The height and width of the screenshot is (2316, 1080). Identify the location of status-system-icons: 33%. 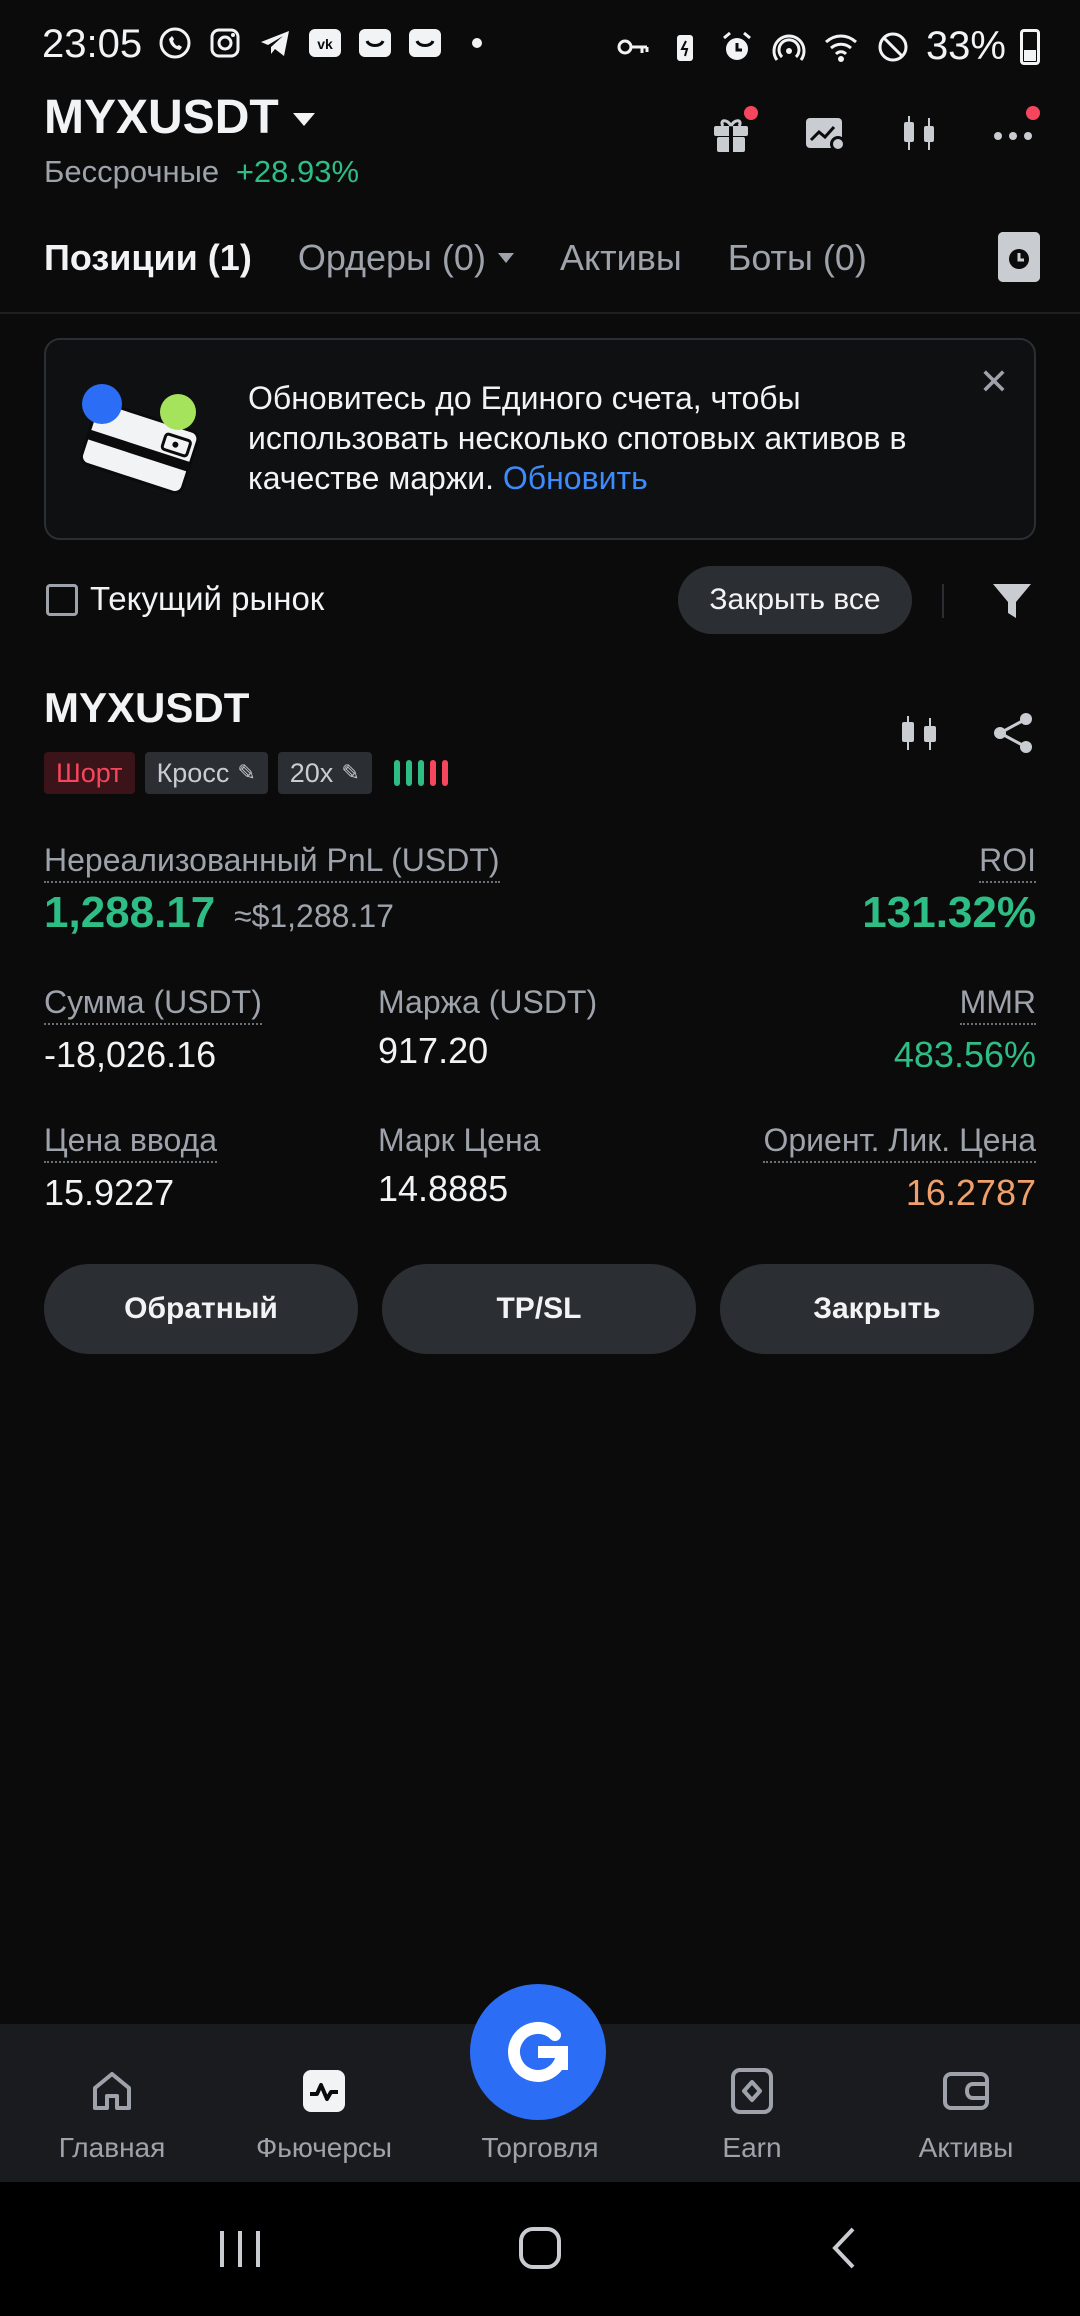
(827, 46).